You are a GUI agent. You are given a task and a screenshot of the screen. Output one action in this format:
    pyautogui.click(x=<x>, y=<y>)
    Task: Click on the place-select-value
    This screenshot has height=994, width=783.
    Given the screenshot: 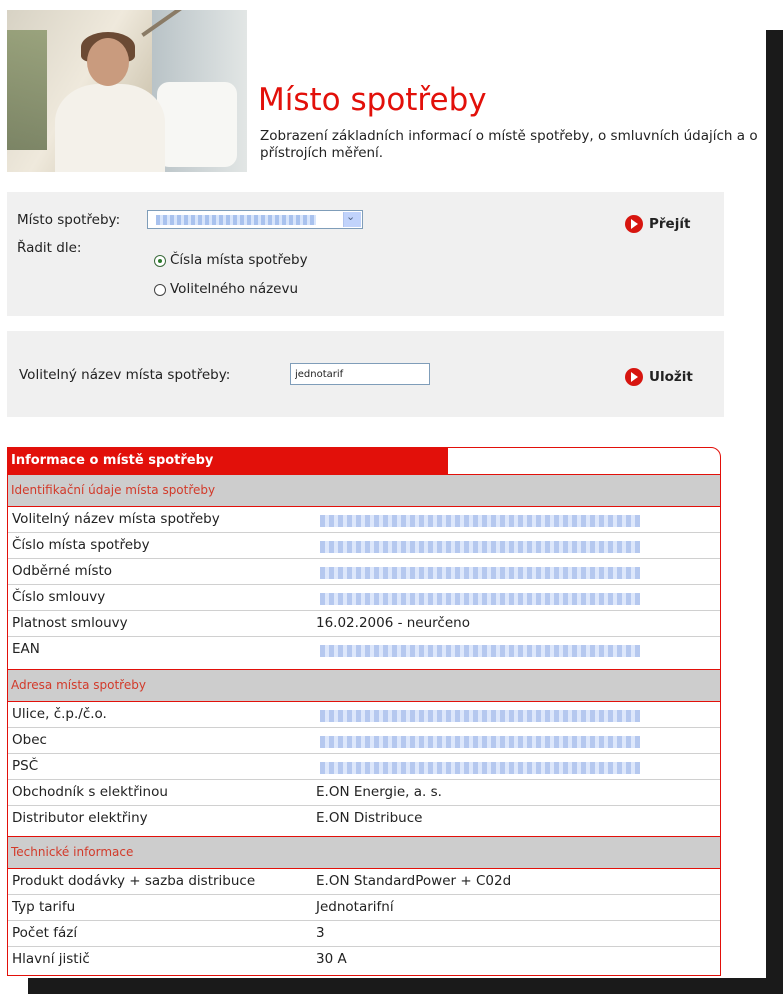 What is the action you would take?
    pyautogui.click(x=236, y=220)
    